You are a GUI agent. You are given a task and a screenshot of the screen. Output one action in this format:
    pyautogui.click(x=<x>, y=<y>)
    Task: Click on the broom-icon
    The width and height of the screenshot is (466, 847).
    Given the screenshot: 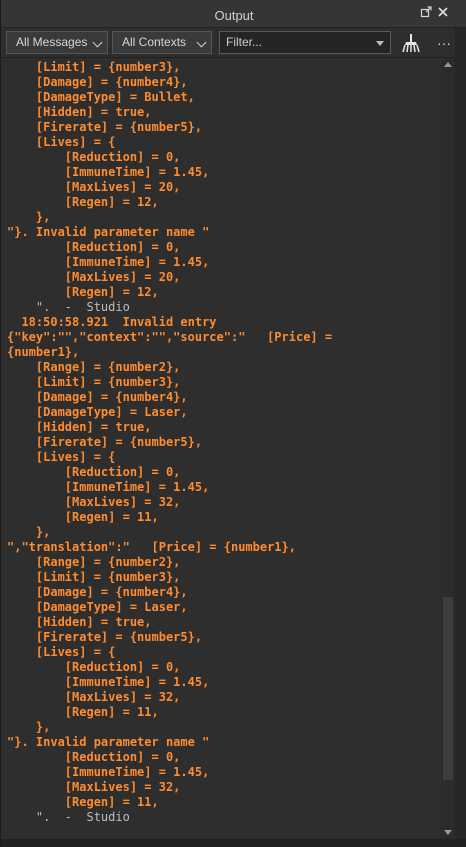 What is the action you would take?
    pyautogui.click(x=411, y=43)
    